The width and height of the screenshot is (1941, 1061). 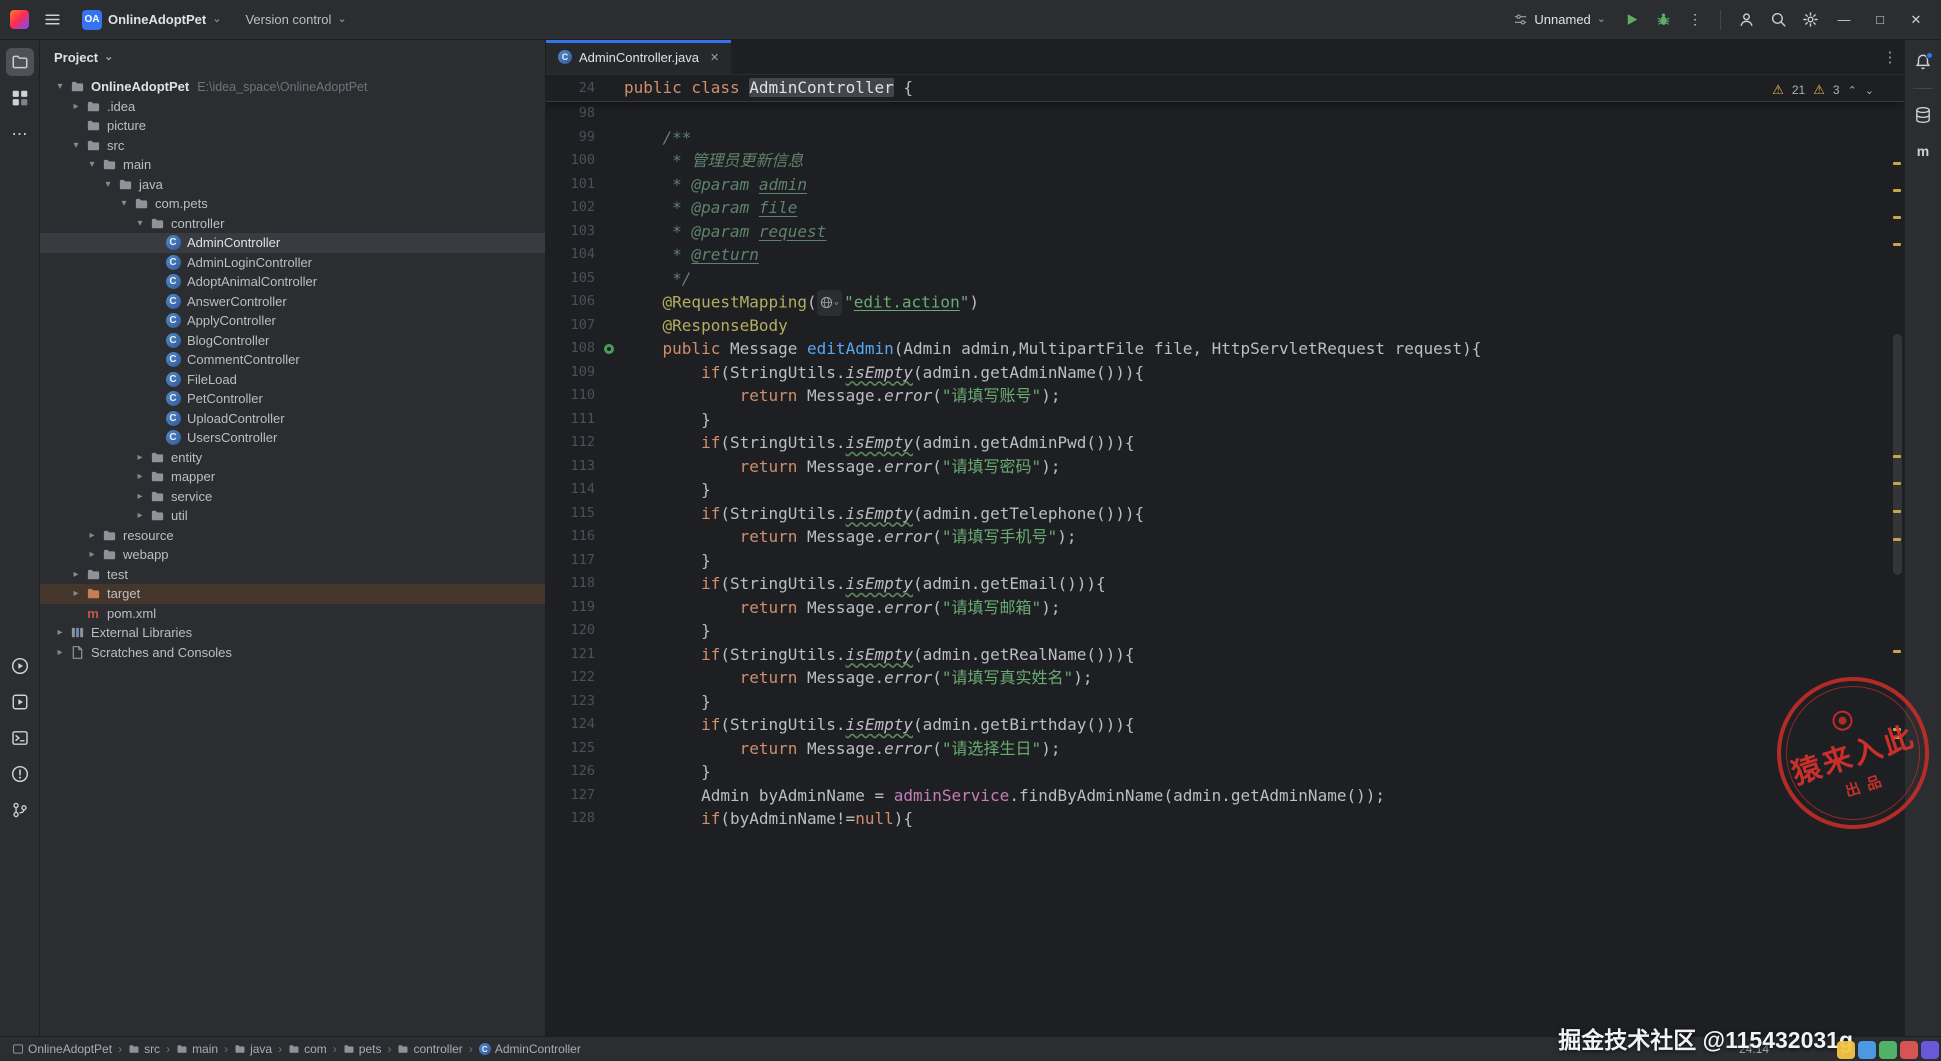 I want to click on terminal-icon, so click(x=20, y=738).